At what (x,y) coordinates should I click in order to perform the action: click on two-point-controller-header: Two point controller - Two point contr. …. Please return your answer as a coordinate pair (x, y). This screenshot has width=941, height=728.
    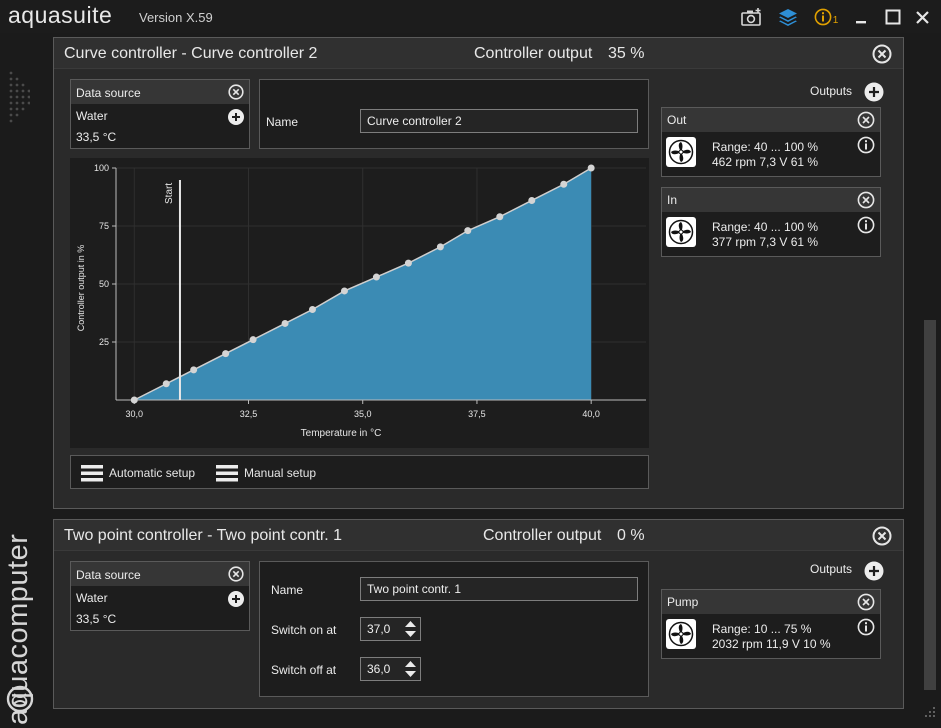
    Looking at the image, I should click on (478, 535).